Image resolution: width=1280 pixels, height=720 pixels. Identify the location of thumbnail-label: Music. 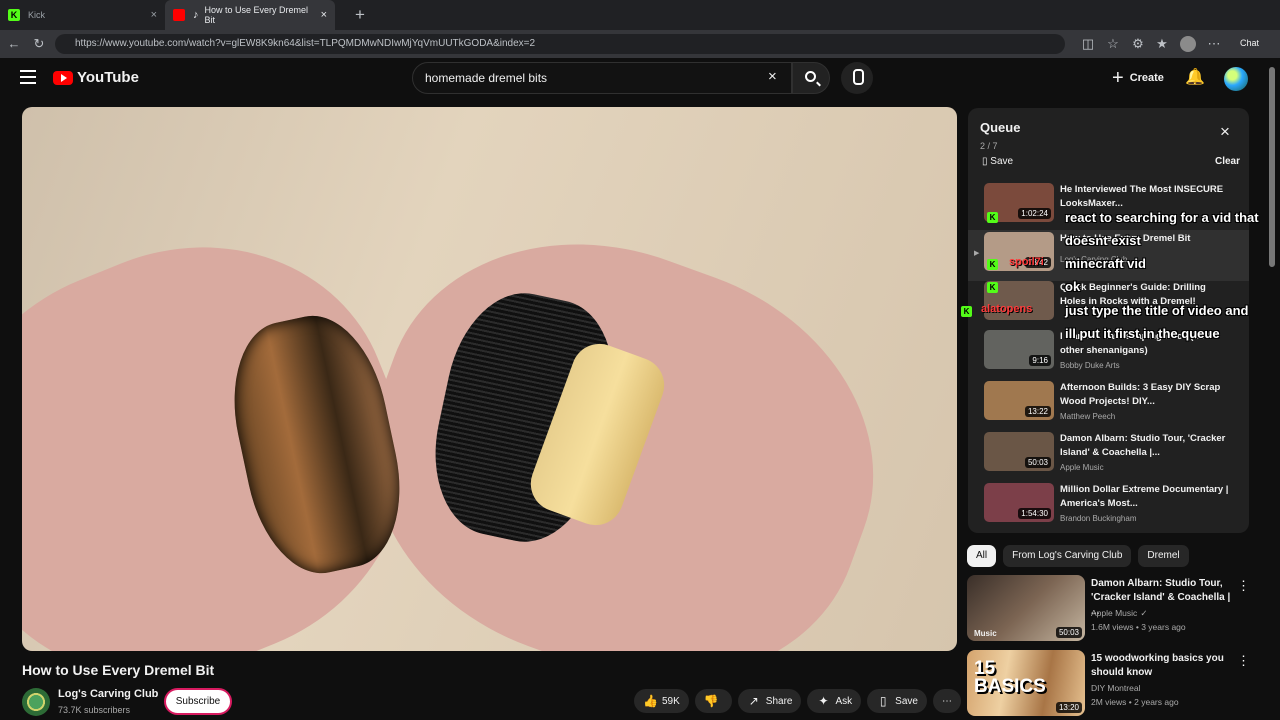
(985, 633).